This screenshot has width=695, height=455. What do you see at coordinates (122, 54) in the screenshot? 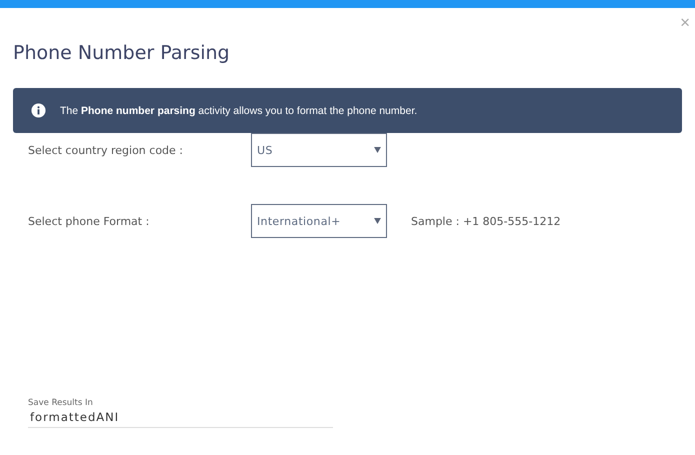
I see `dialog-title: Phone Number Parsing` at bounding box center [122, 54].